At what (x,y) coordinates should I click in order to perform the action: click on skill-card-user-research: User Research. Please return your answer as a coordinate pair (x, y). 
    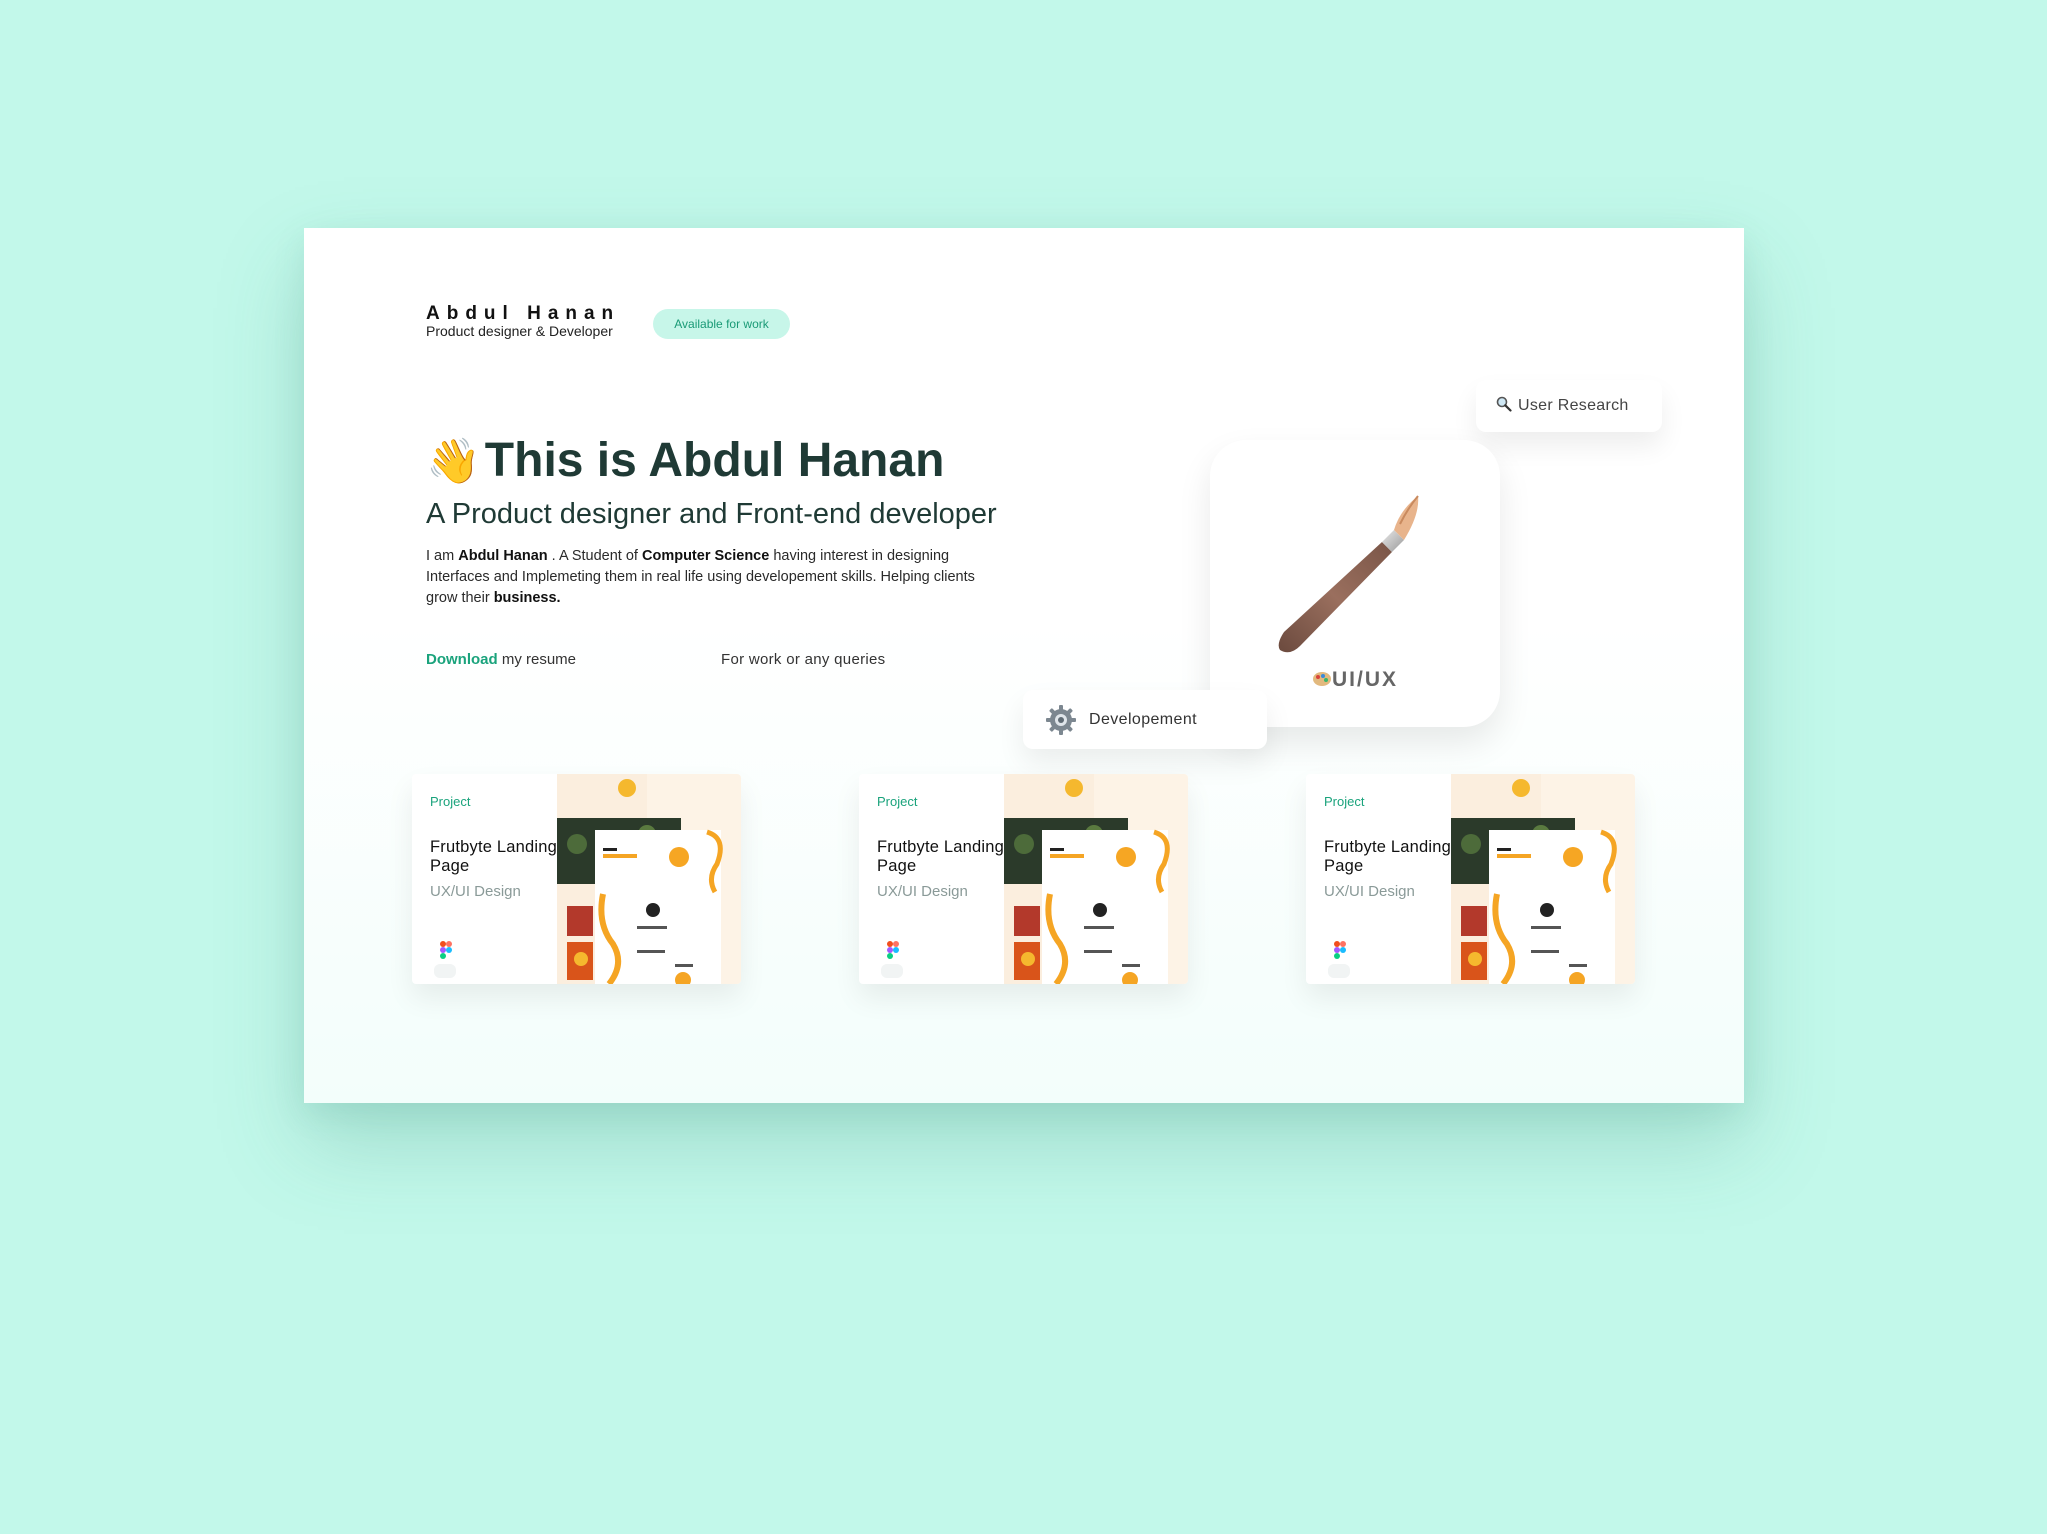
    Looking at the image, I should click on (1569, 406).